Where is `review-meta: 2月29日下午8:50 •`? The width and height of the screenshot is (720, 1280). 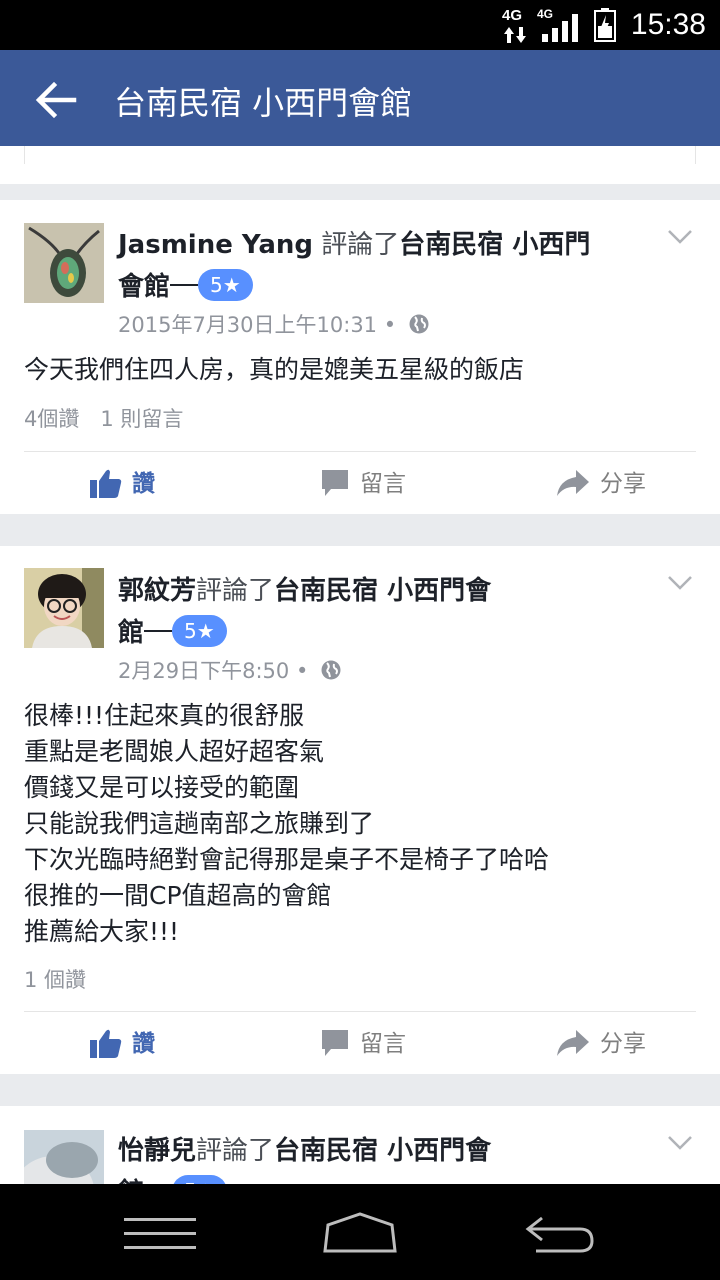 review-meta: 2月29日下午8:50 • is located at coordinates (229, 670).